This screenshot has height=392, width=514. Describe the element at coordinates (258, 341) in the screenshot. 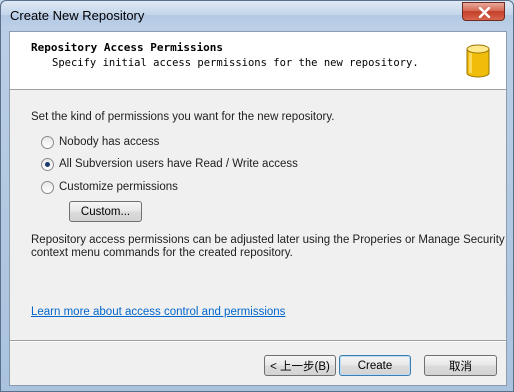

I see `footer-separator` at that location.